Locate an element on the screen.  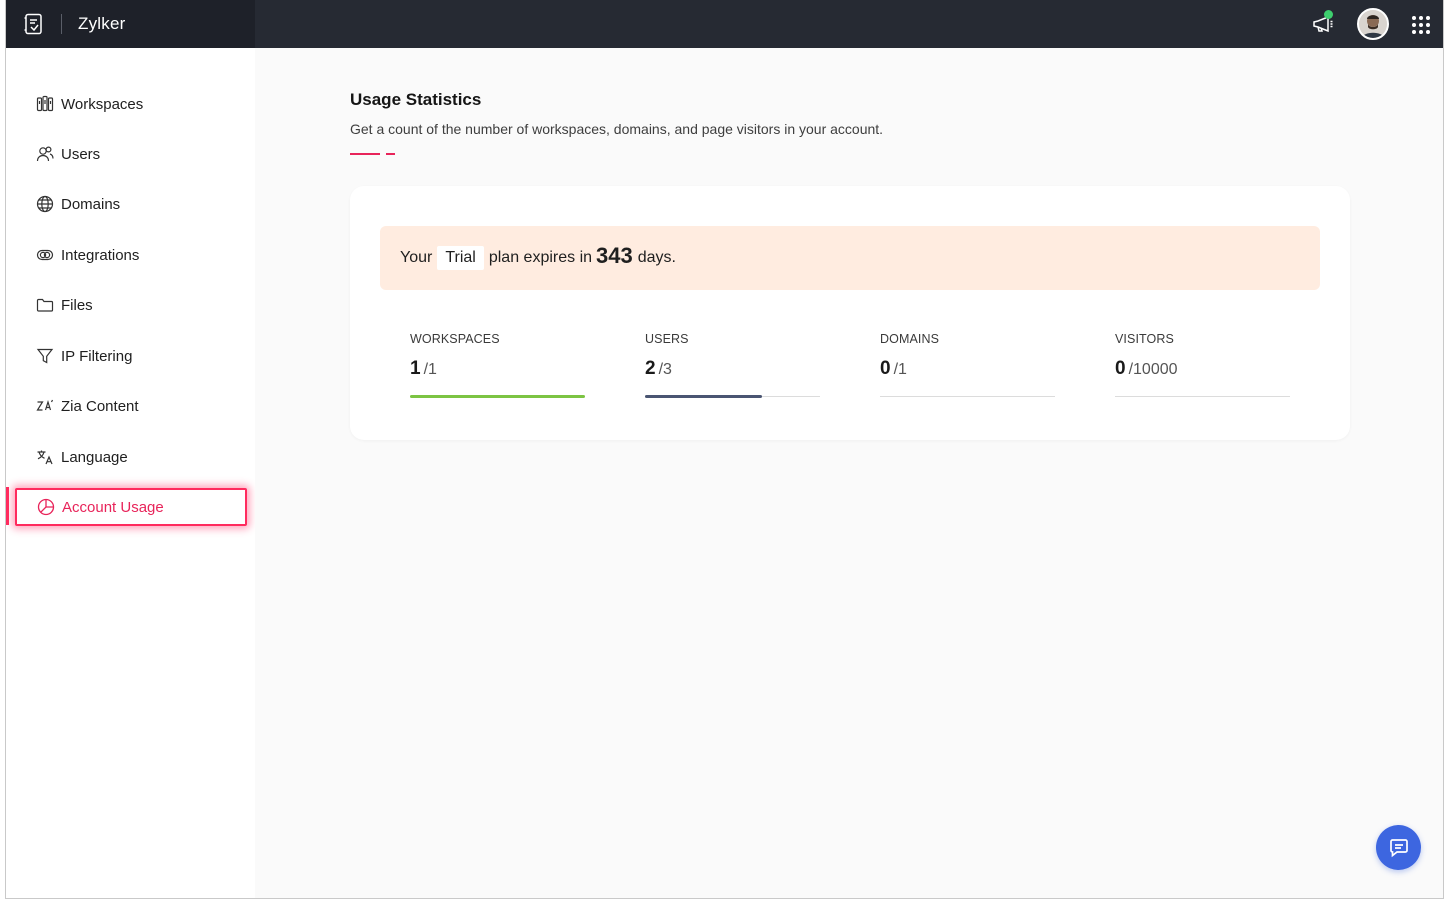
sidebar-item-account-usage: Account Usage is located at coordinates (131, 507).